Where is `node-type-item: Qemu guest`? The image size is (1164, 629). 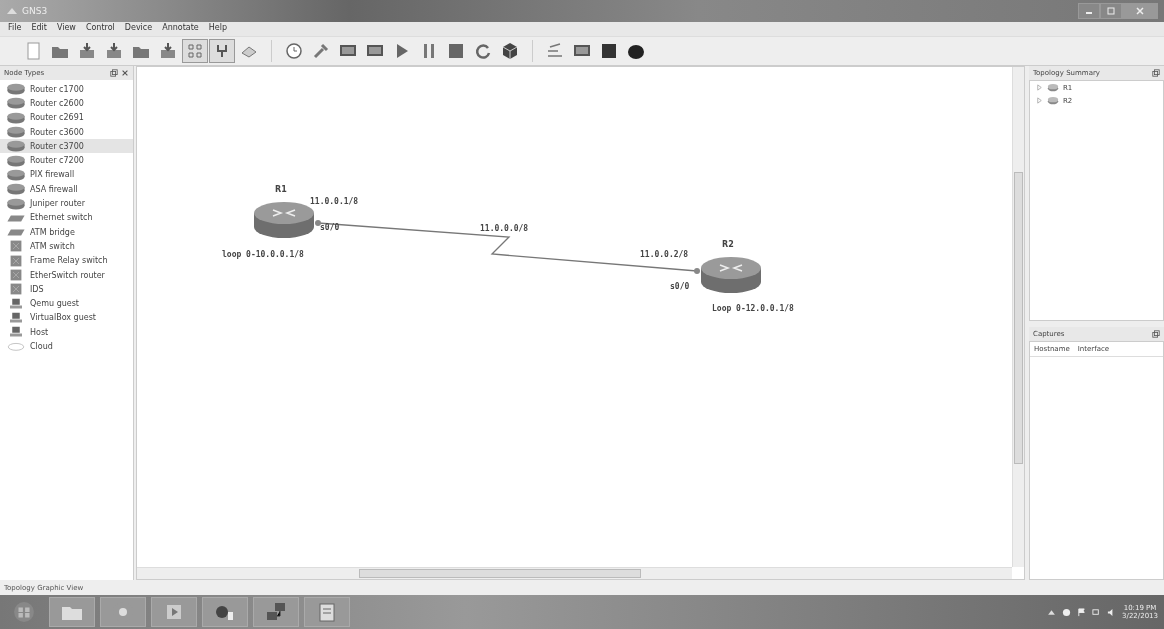
node-type-item: Qemu guest is located at coordinates (66, 303).